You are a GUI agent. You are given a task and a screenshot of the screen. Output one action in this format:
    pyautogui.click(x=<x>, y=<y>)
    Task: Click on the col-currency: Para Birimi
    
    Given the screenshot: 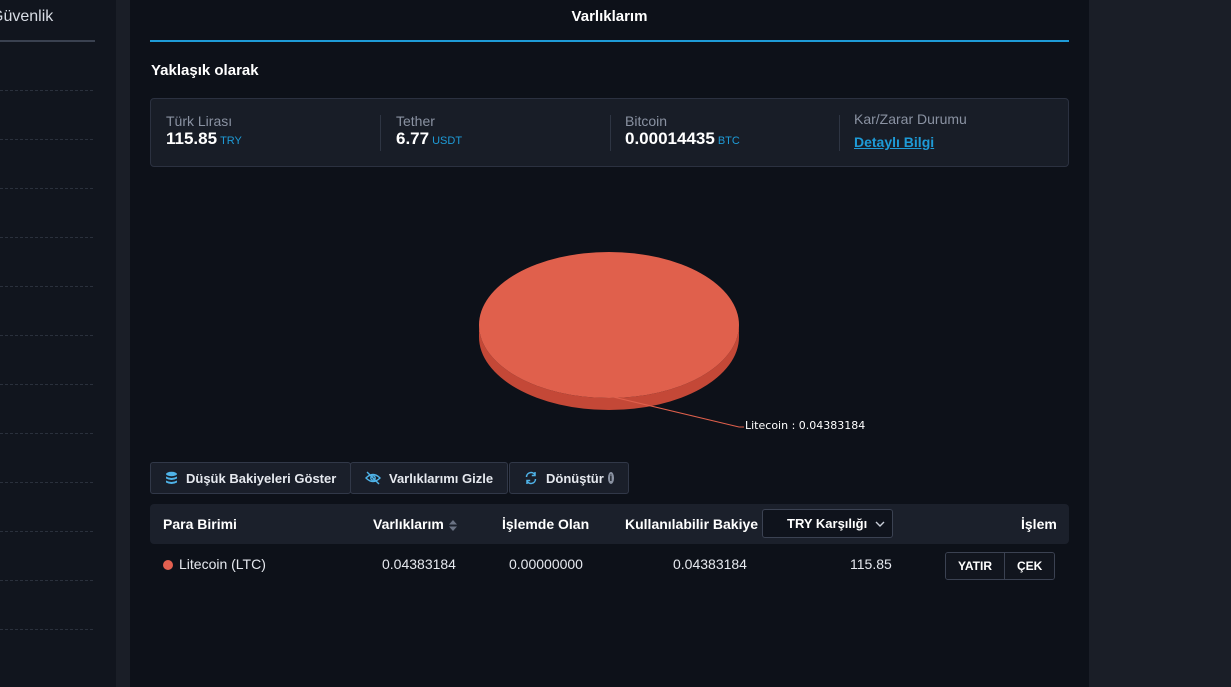 What is the action you would take?
    pyautogui.click(x=200, y=524)
    